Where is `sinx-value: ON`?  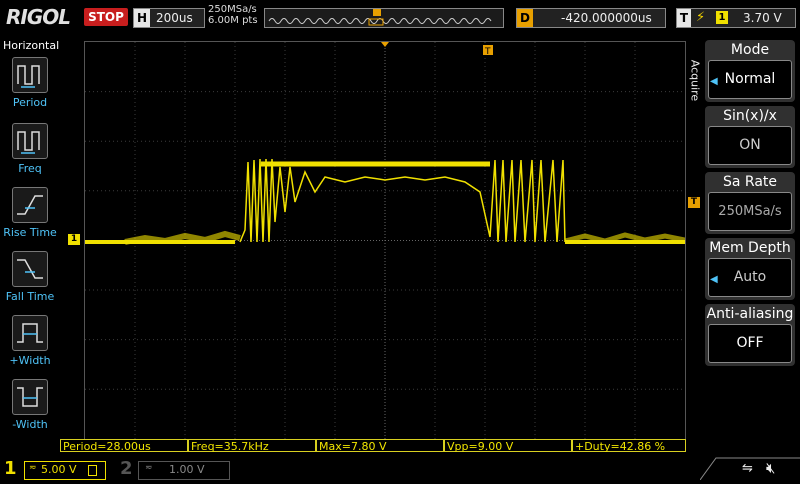 sinx-value: ON is located at coordinates (750, 145).